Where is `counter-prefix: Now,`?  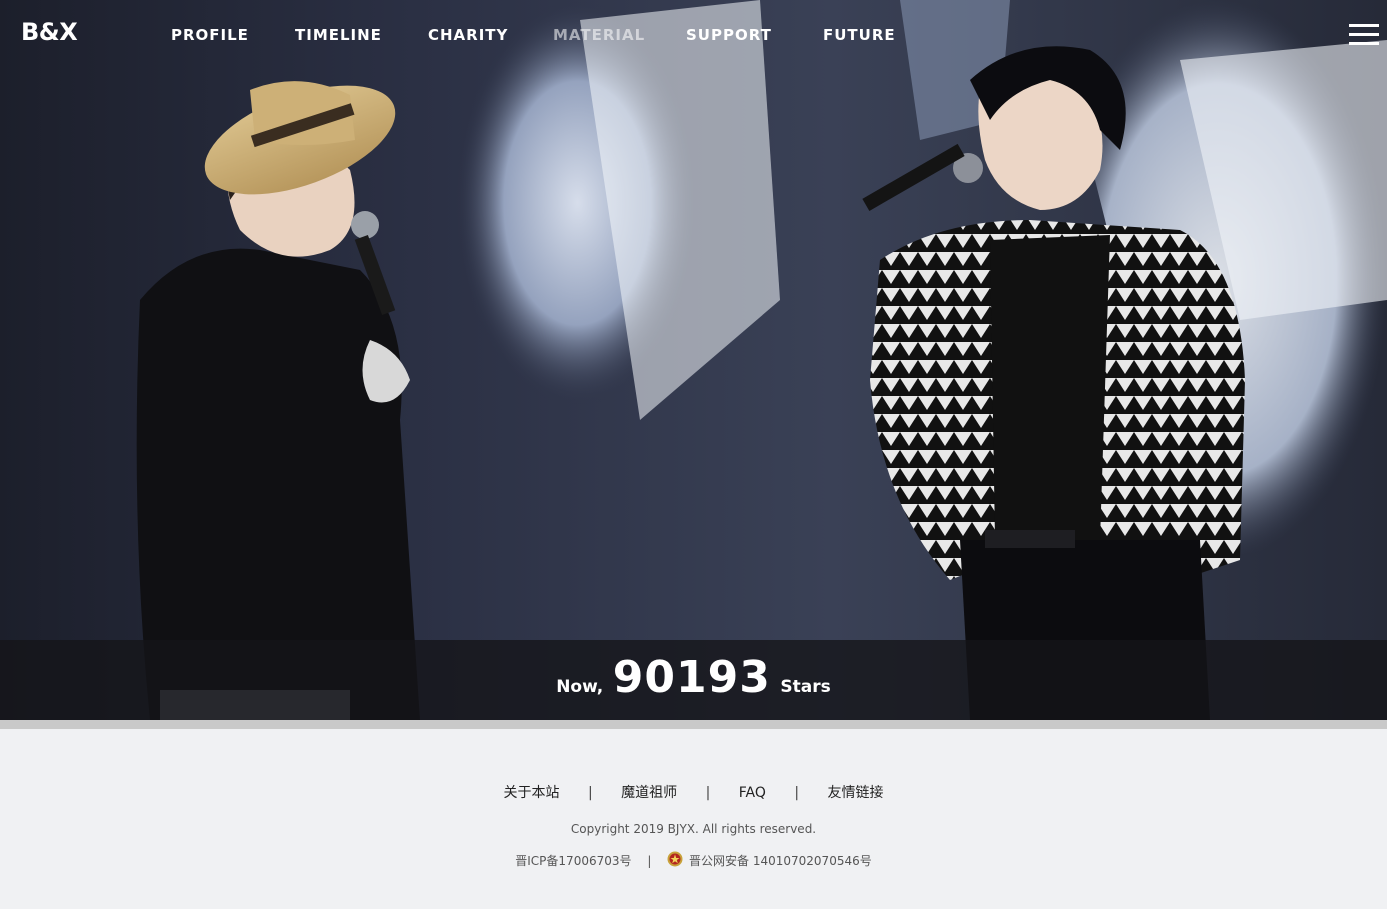
counter-prefix: Now, is located at coordinates (580, 687).